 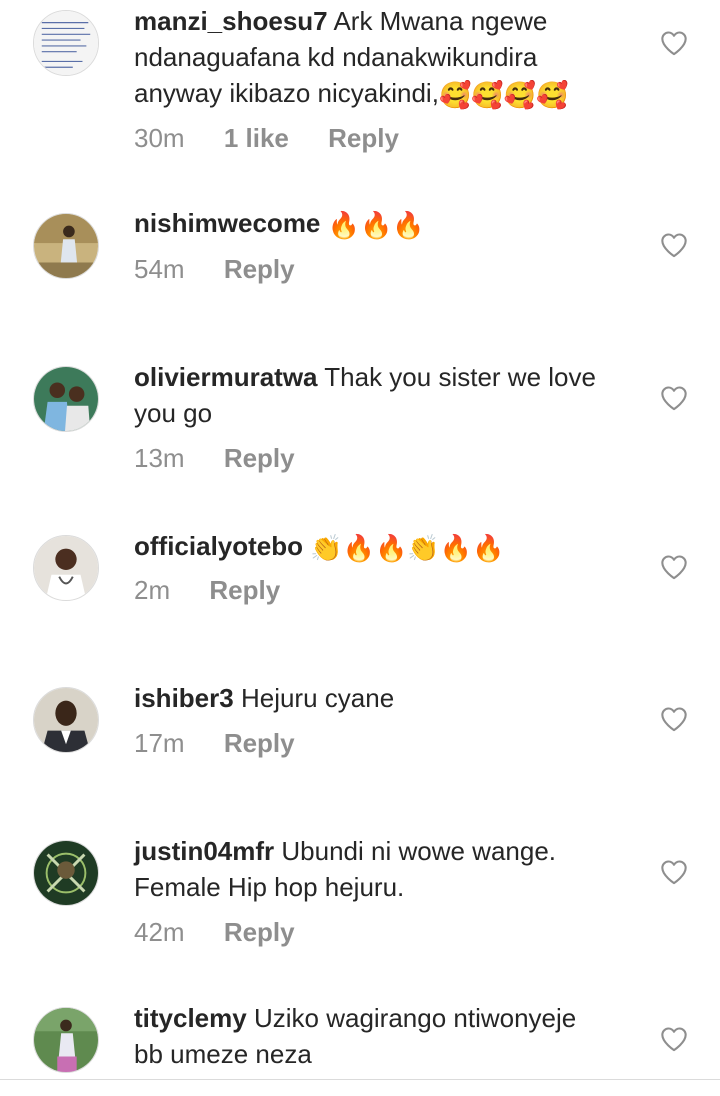 I want to click on comment-meta: 42m Reply, so click(x=230, y=932).